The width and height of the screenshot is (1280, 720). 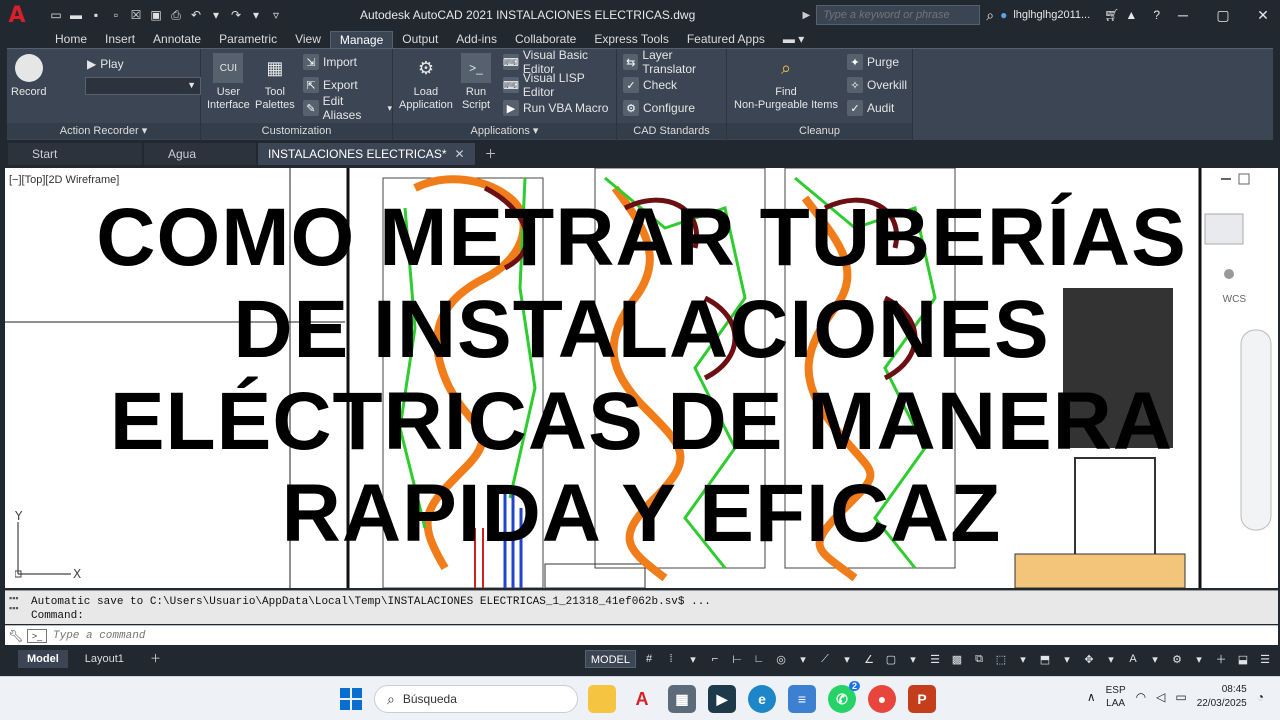 What do you see at coordinates (476, 82) in the screenshot?
I see `run-script-button: >_ Run Script` at bounding box center [476, 82].